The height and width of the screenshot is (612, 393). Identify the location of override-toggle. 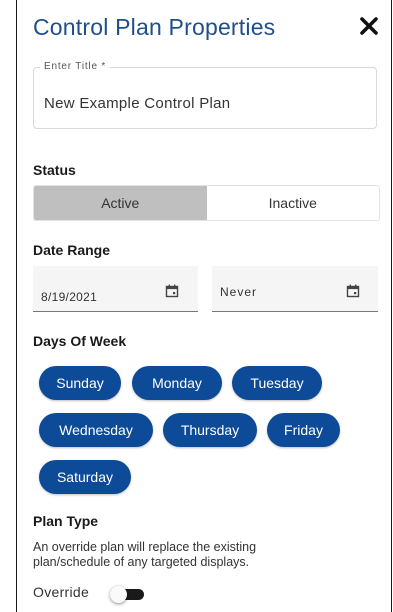
(128, 594).